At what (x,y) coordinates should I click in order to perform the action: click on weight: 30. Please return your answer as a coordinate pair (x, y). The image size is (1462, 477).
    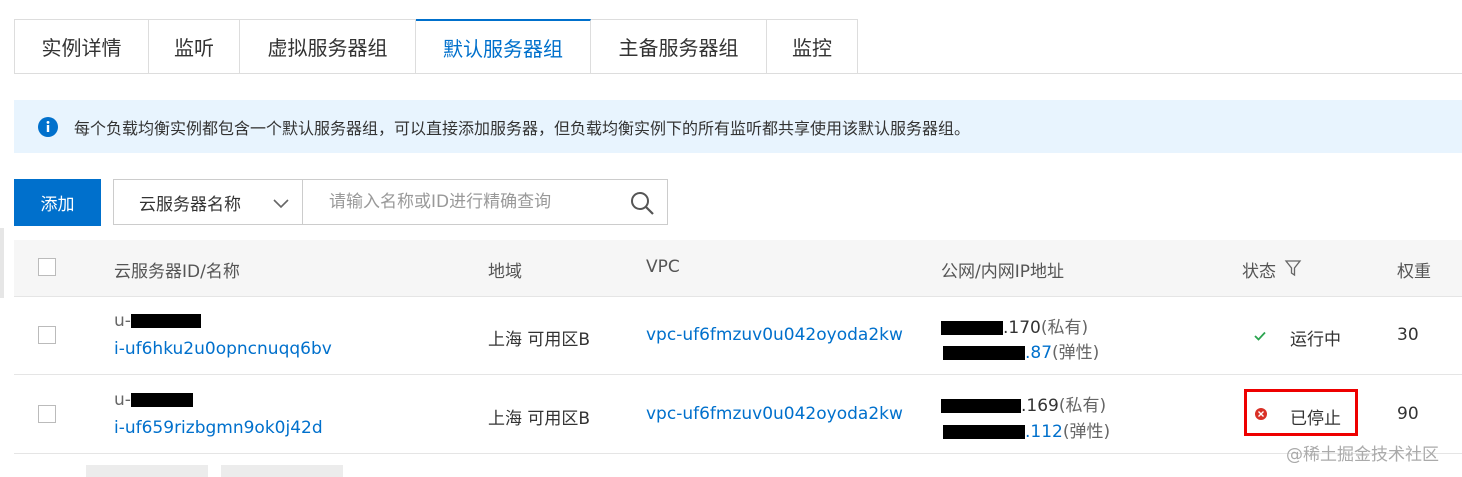
    Looking at the image, I should click on (1408, 335).